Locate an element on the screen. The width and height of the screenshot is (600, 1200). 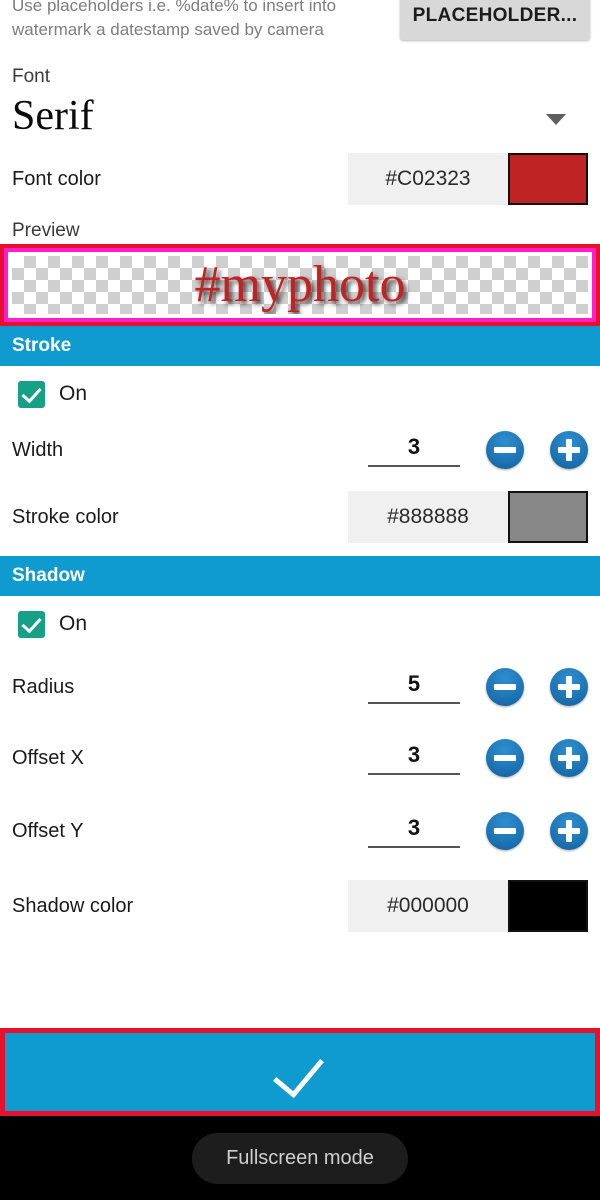
shadow-color-label: Shadow color is located at coordinates (73, 905).